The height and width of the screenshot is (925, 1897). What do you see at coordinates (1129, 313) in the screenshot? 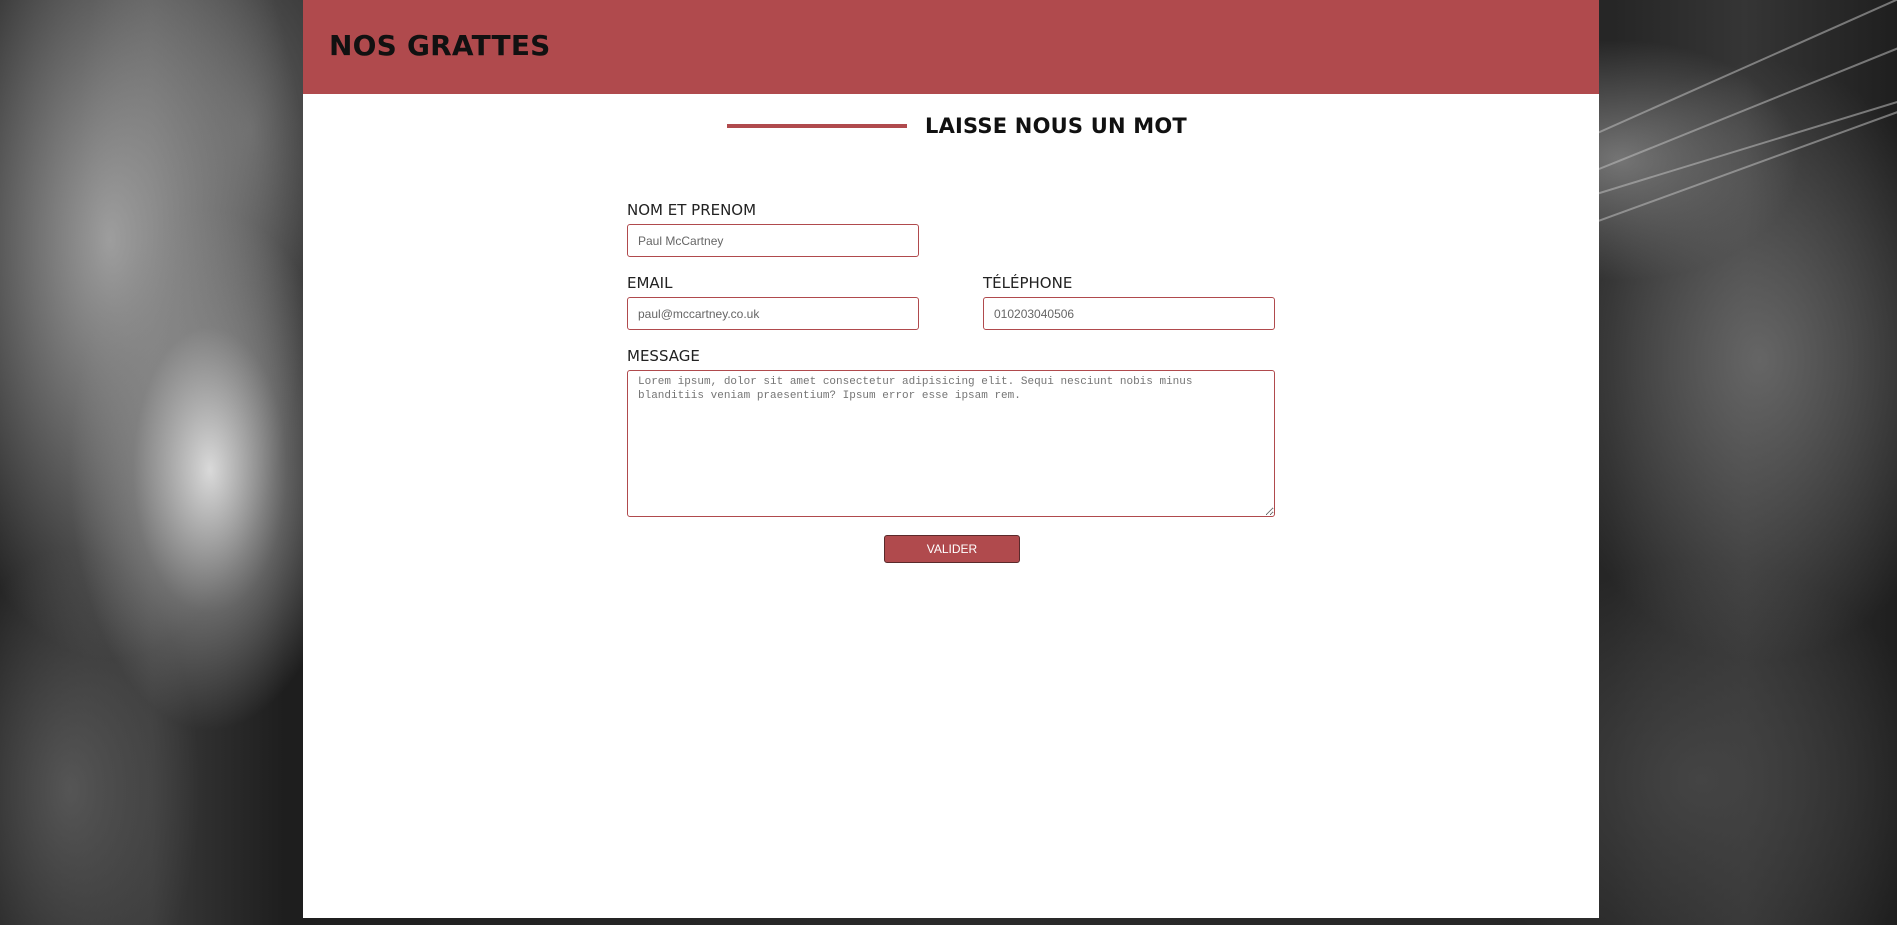
I see `phone-input` at bounding box center [1129, 313].